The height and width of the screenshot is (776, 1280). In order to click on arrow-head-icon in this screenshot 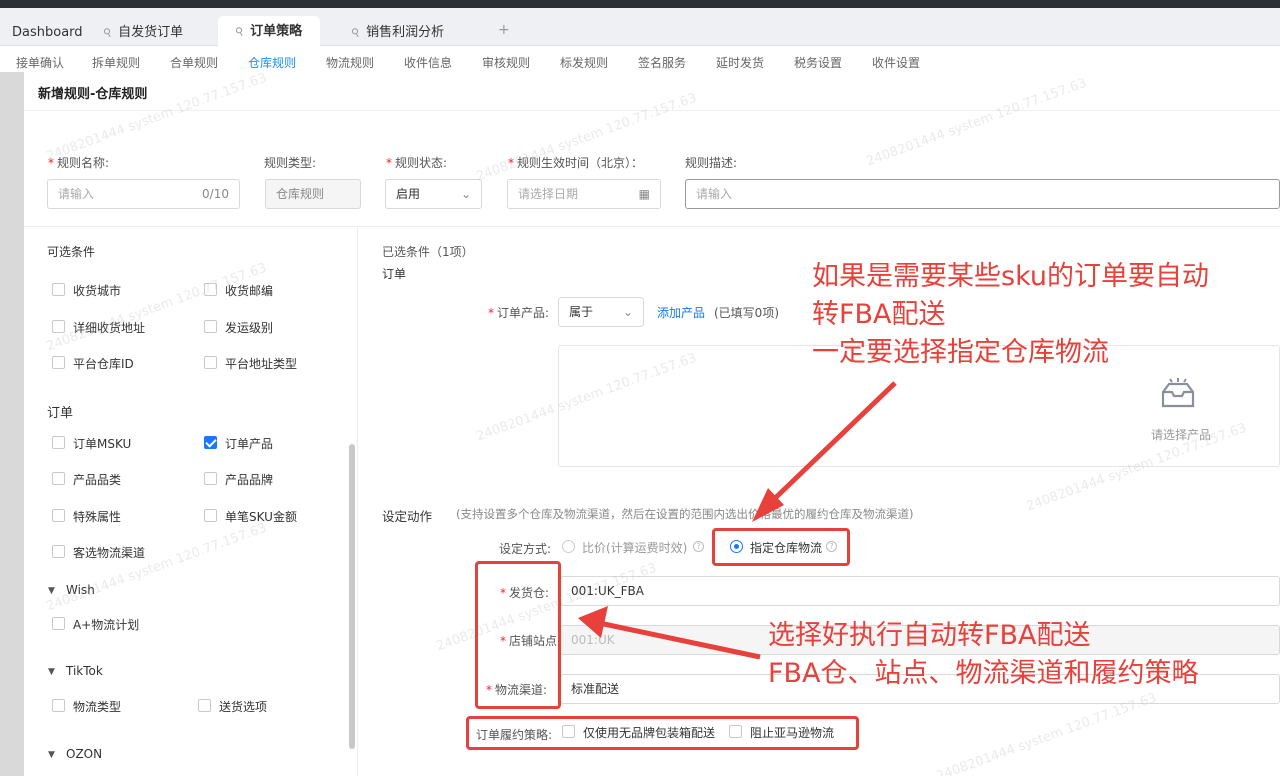, I will do `click(593, 622)`.